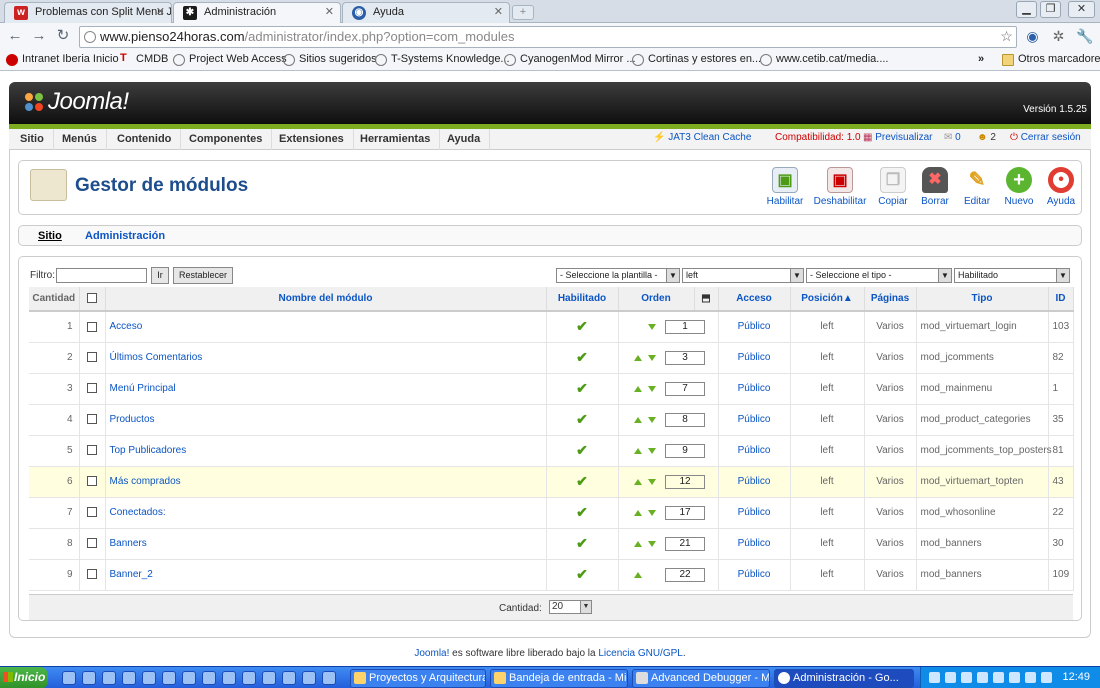 The image size is (1100, 688). Describe the element at coordinates (156, 357) in the screenshot. I see `module-name-link: Últimos Comentarios` at that location.